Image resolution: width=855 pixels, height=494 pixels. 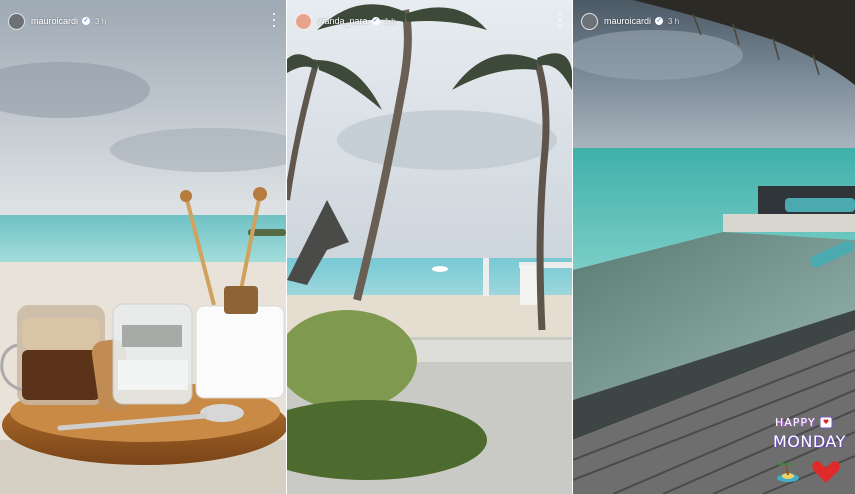 I want to click on sticker-text-happy: HAPPY, so click(x=795, y=422).